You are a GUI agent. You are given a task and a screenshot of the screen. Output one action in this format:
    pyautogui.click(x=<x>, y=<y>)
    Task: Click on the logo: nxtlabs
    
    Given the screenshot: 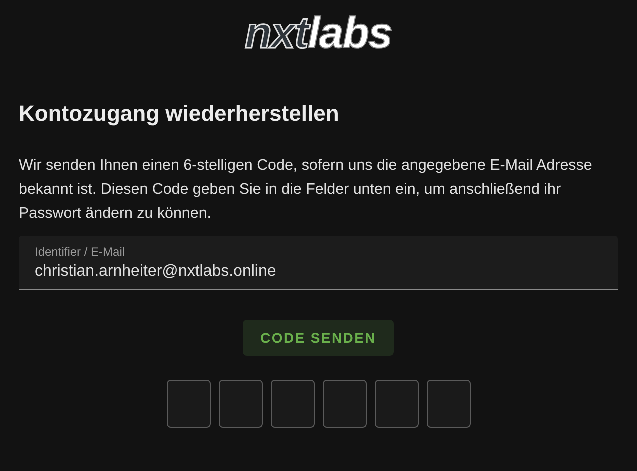 What is the action you would take?
    pyautogui.click(x=318, y=34)
    